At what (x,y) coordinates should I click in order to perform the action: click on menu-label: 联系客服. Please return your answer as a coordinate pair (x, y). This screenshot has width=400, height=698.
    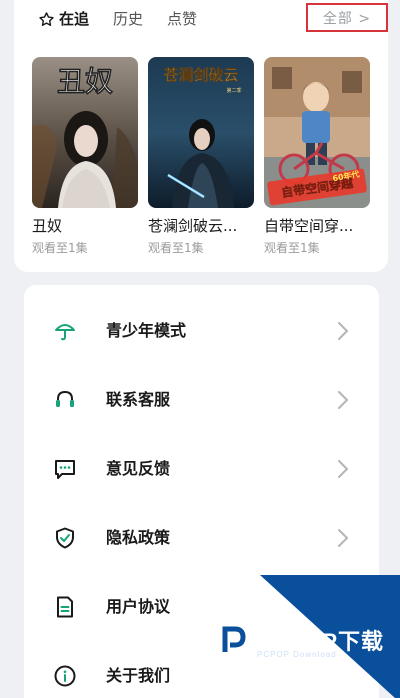
    Looking at the image, I should click on (138, 399).